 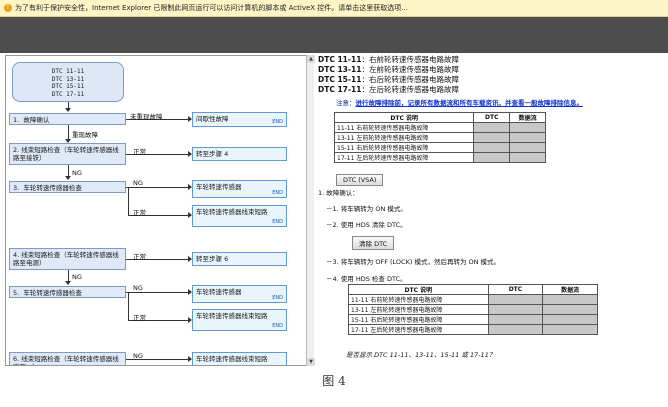 I want to click on warning-shield-icon: !, so click(x=8, y=8).